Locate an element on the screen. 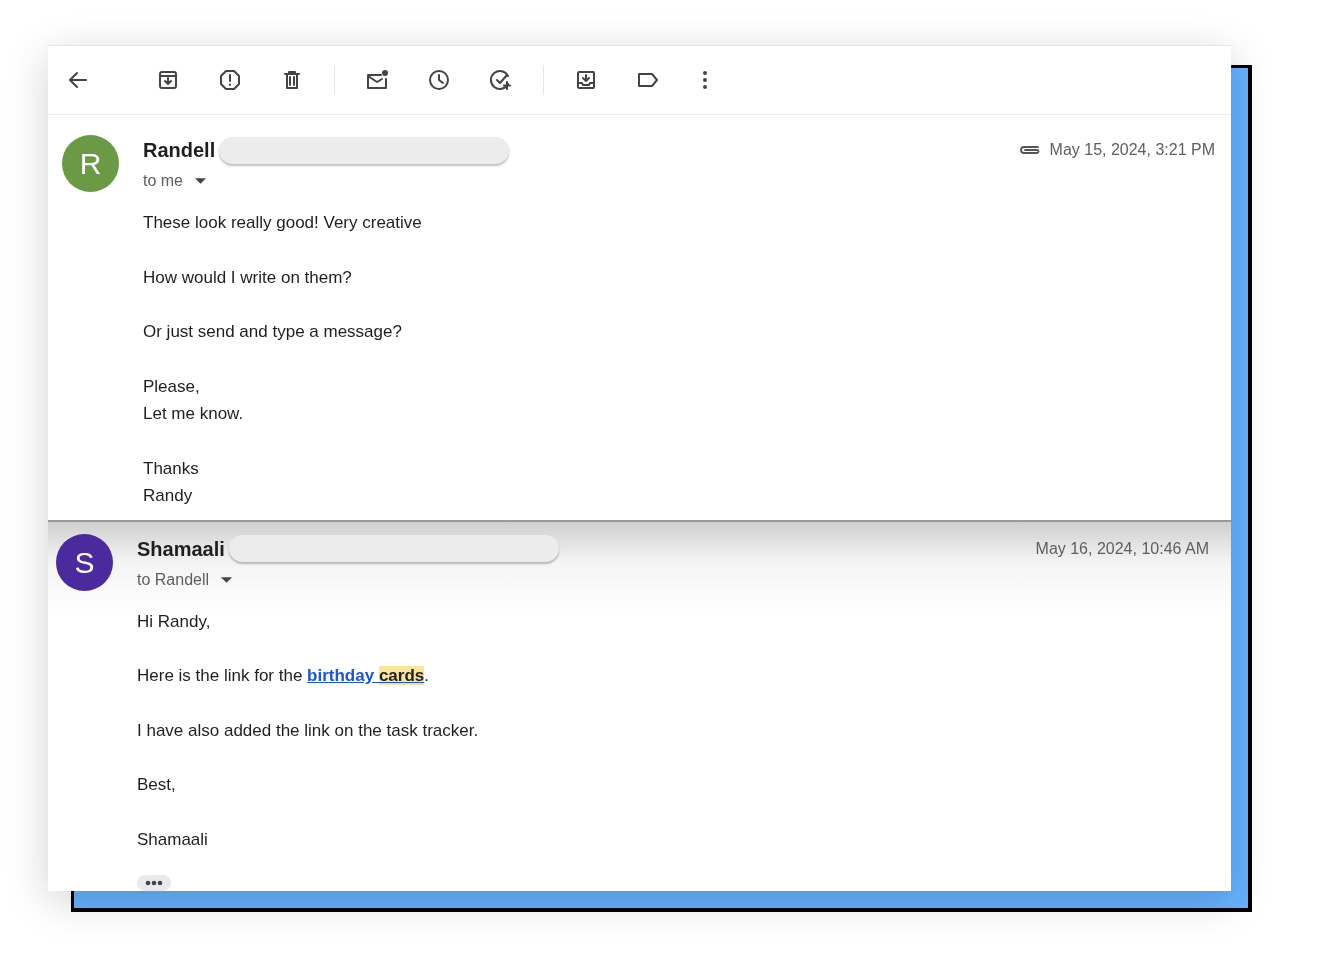 Image resolution: width=1325 pixels, height=973 pixels. message-line: Randy is located at coordinates (168, 496).